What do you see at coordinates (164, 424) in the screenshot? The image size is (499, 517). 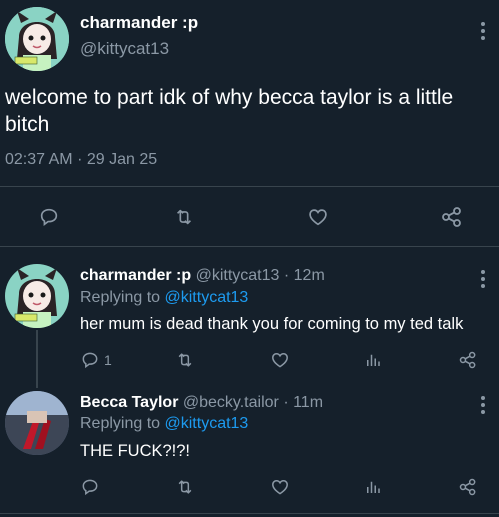 I see `reply-2-replying-line: Replying to @kittycat13` at bounding box center [164, 424].